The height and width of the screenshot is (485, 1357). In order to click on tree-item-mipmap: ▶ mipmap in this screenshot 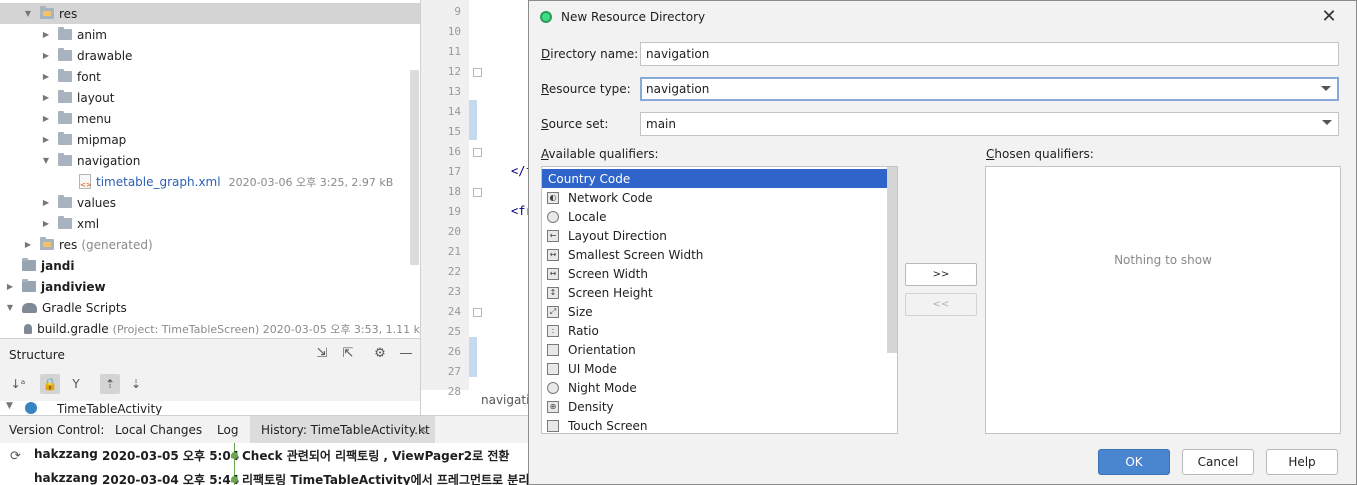, I will do `click(210, 139)`.